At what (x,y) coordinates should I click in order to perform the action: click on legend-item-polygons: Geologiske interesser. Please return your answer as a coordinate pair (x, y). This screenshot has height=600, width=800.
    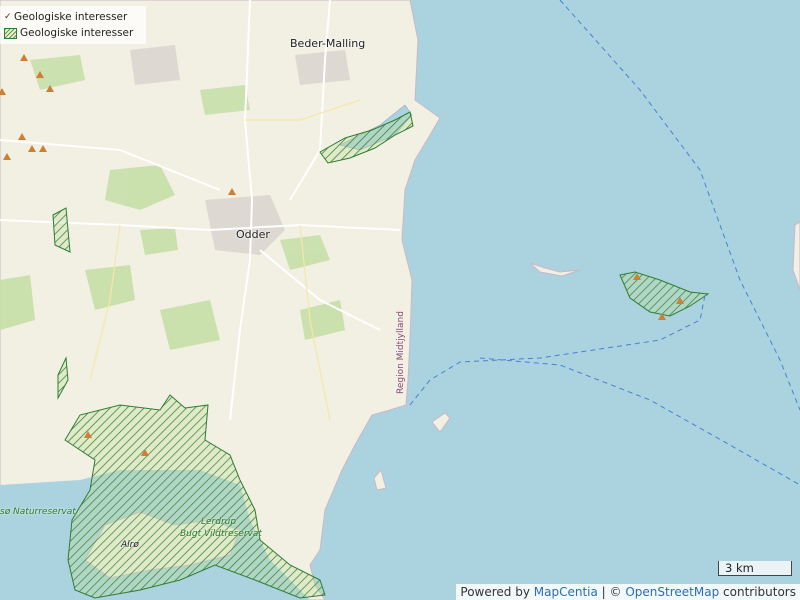
    Looking at the image, I should click on (73, 33).